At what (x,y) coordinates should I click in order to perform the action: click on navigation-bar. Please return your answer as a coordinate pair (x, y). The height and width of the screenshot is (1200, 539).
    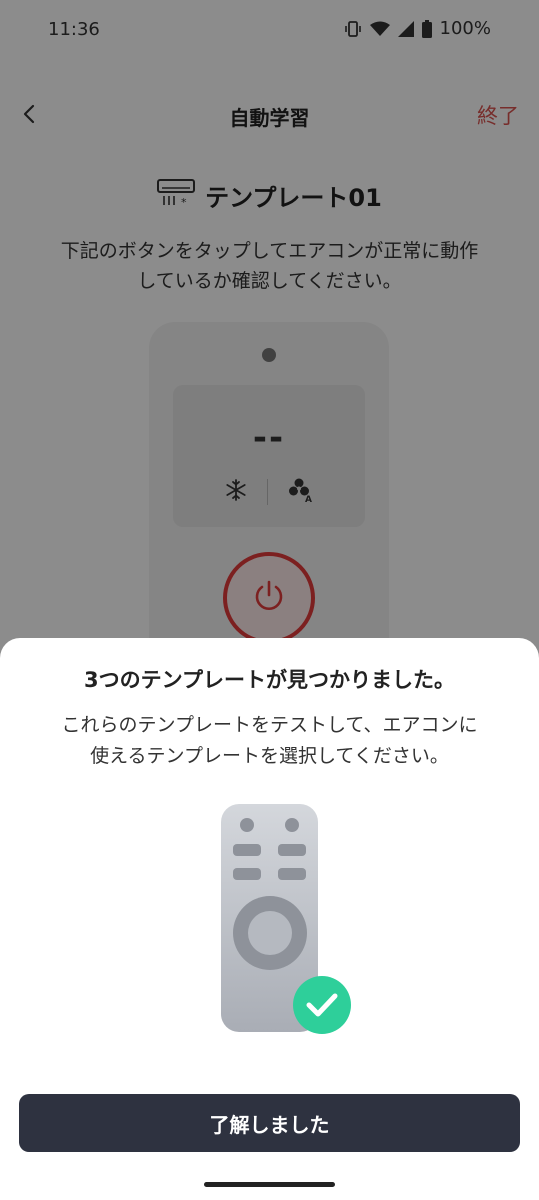
    Looking at the image, I should click on (269, 1185).